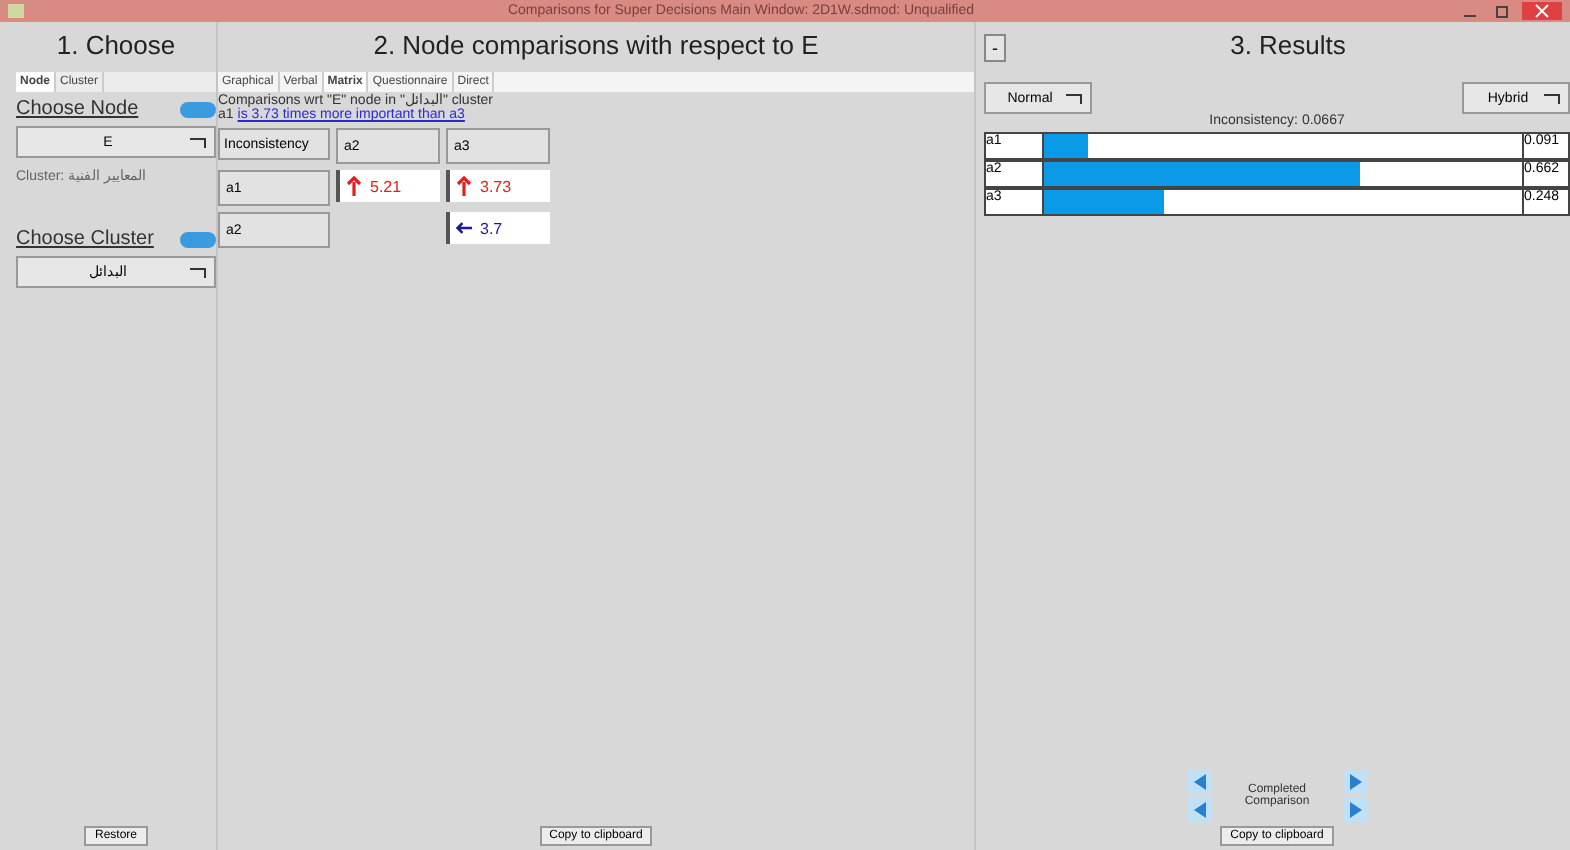 The image size is (1570, 850). What do you see at coordinates (85, 239) in the screenshot?
I see `choose-cluster-label: Choose Cluster` at bounding box center [85, 239].